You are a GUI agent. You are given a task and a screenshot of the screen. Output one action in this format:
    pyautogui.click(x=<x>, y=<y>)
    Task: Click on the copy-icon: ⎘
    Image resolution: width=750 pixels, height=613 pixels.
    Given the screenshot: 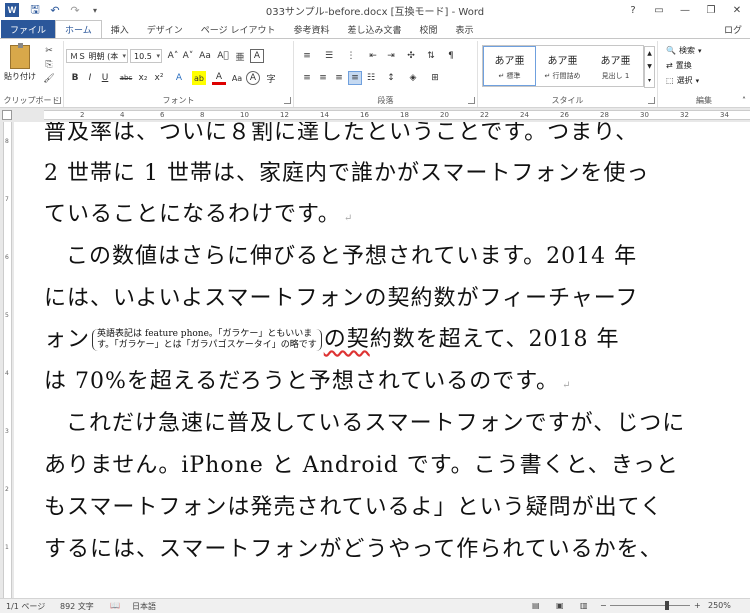 What is the action you would take?
    pyautogui.click(x=49, y=65)
    